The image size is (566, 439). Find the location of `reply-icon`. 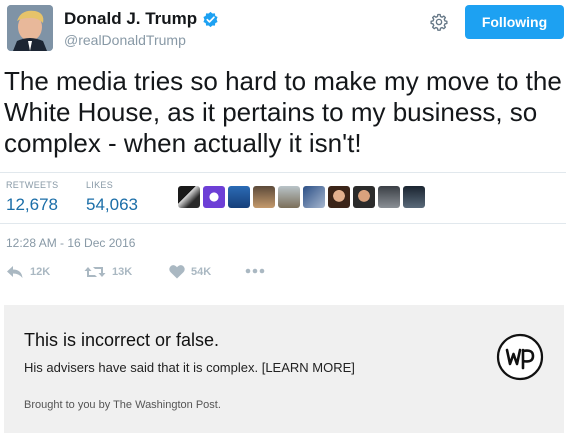

reply-icon is located at coordinates (15, 272).